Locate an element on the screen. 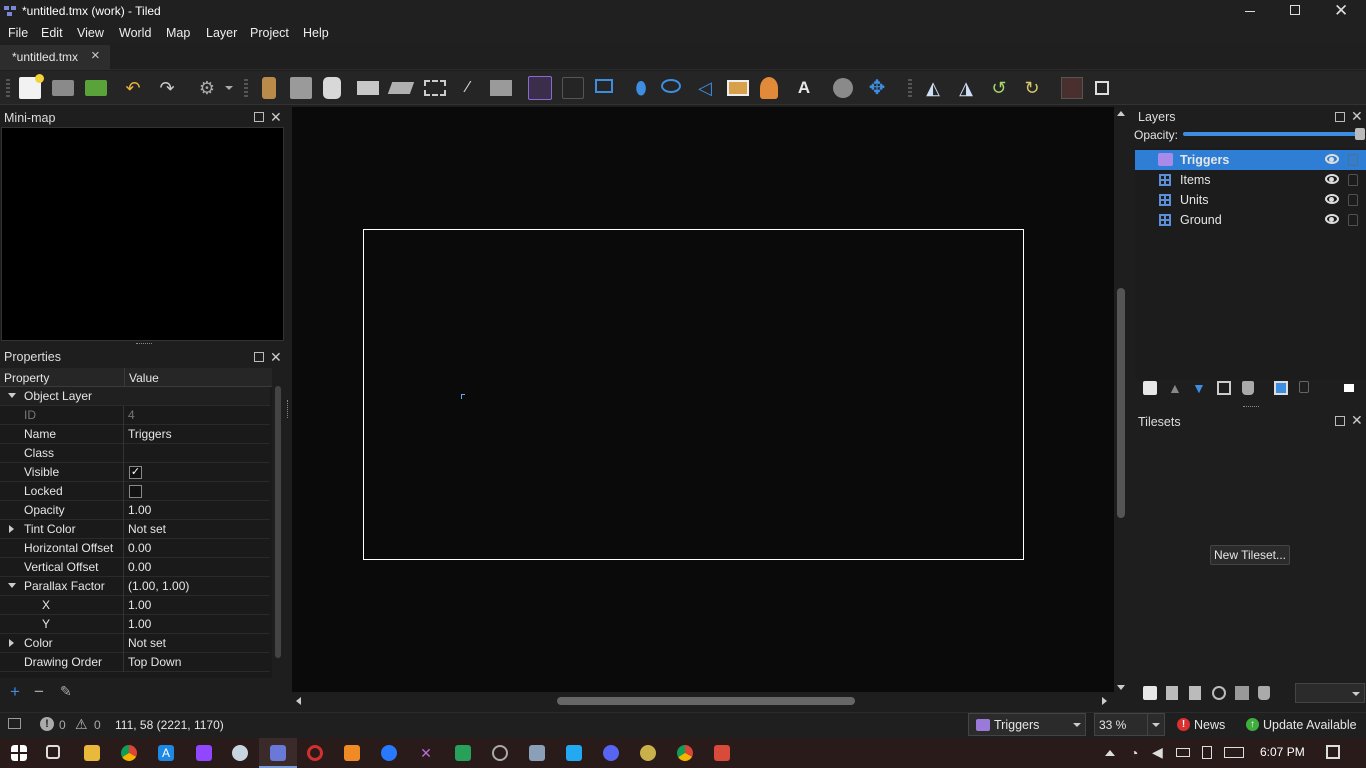 The height and width of the screenshot is (768, 1366). left-dock-splitter is located at coordinates (288, 409).